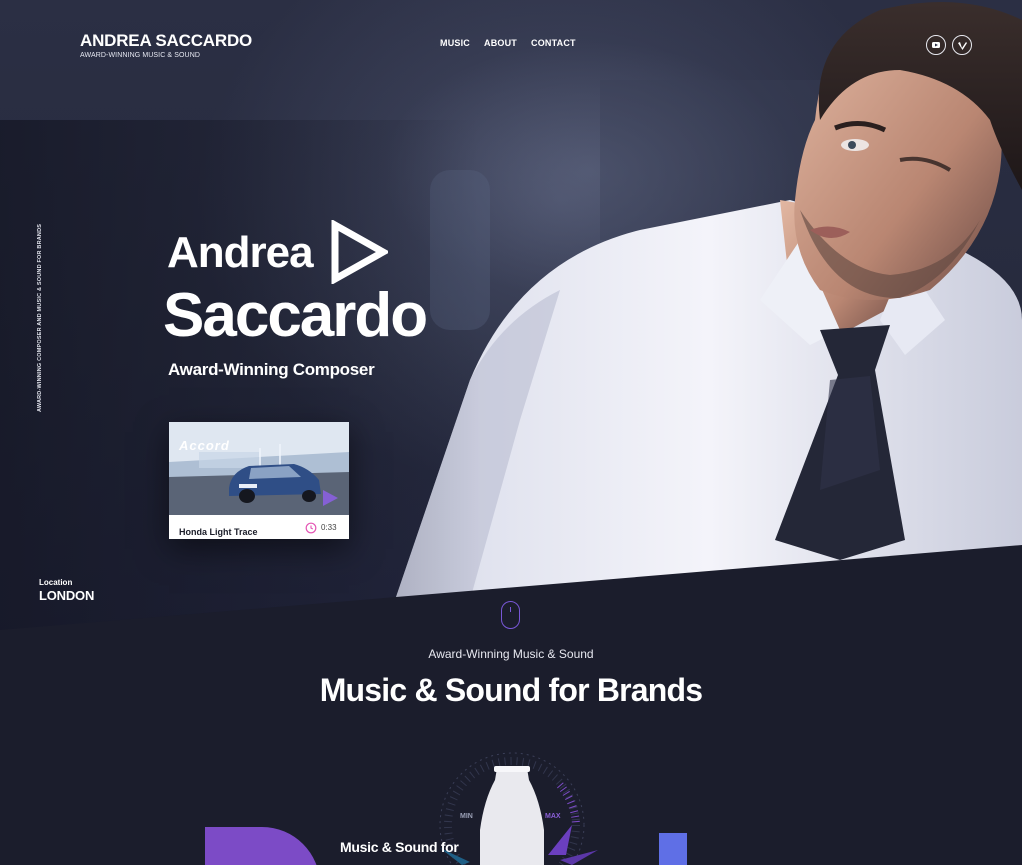  Describe the element at coordinates (67, 595) in the screenshot. I see `location-value: LONDON` at that location.